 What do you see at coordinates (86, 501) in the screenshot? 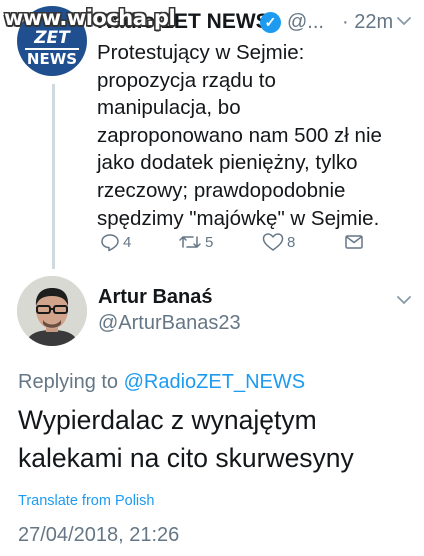
I see `translate-link: Translate from Polish` at bounding box center [86, 501].